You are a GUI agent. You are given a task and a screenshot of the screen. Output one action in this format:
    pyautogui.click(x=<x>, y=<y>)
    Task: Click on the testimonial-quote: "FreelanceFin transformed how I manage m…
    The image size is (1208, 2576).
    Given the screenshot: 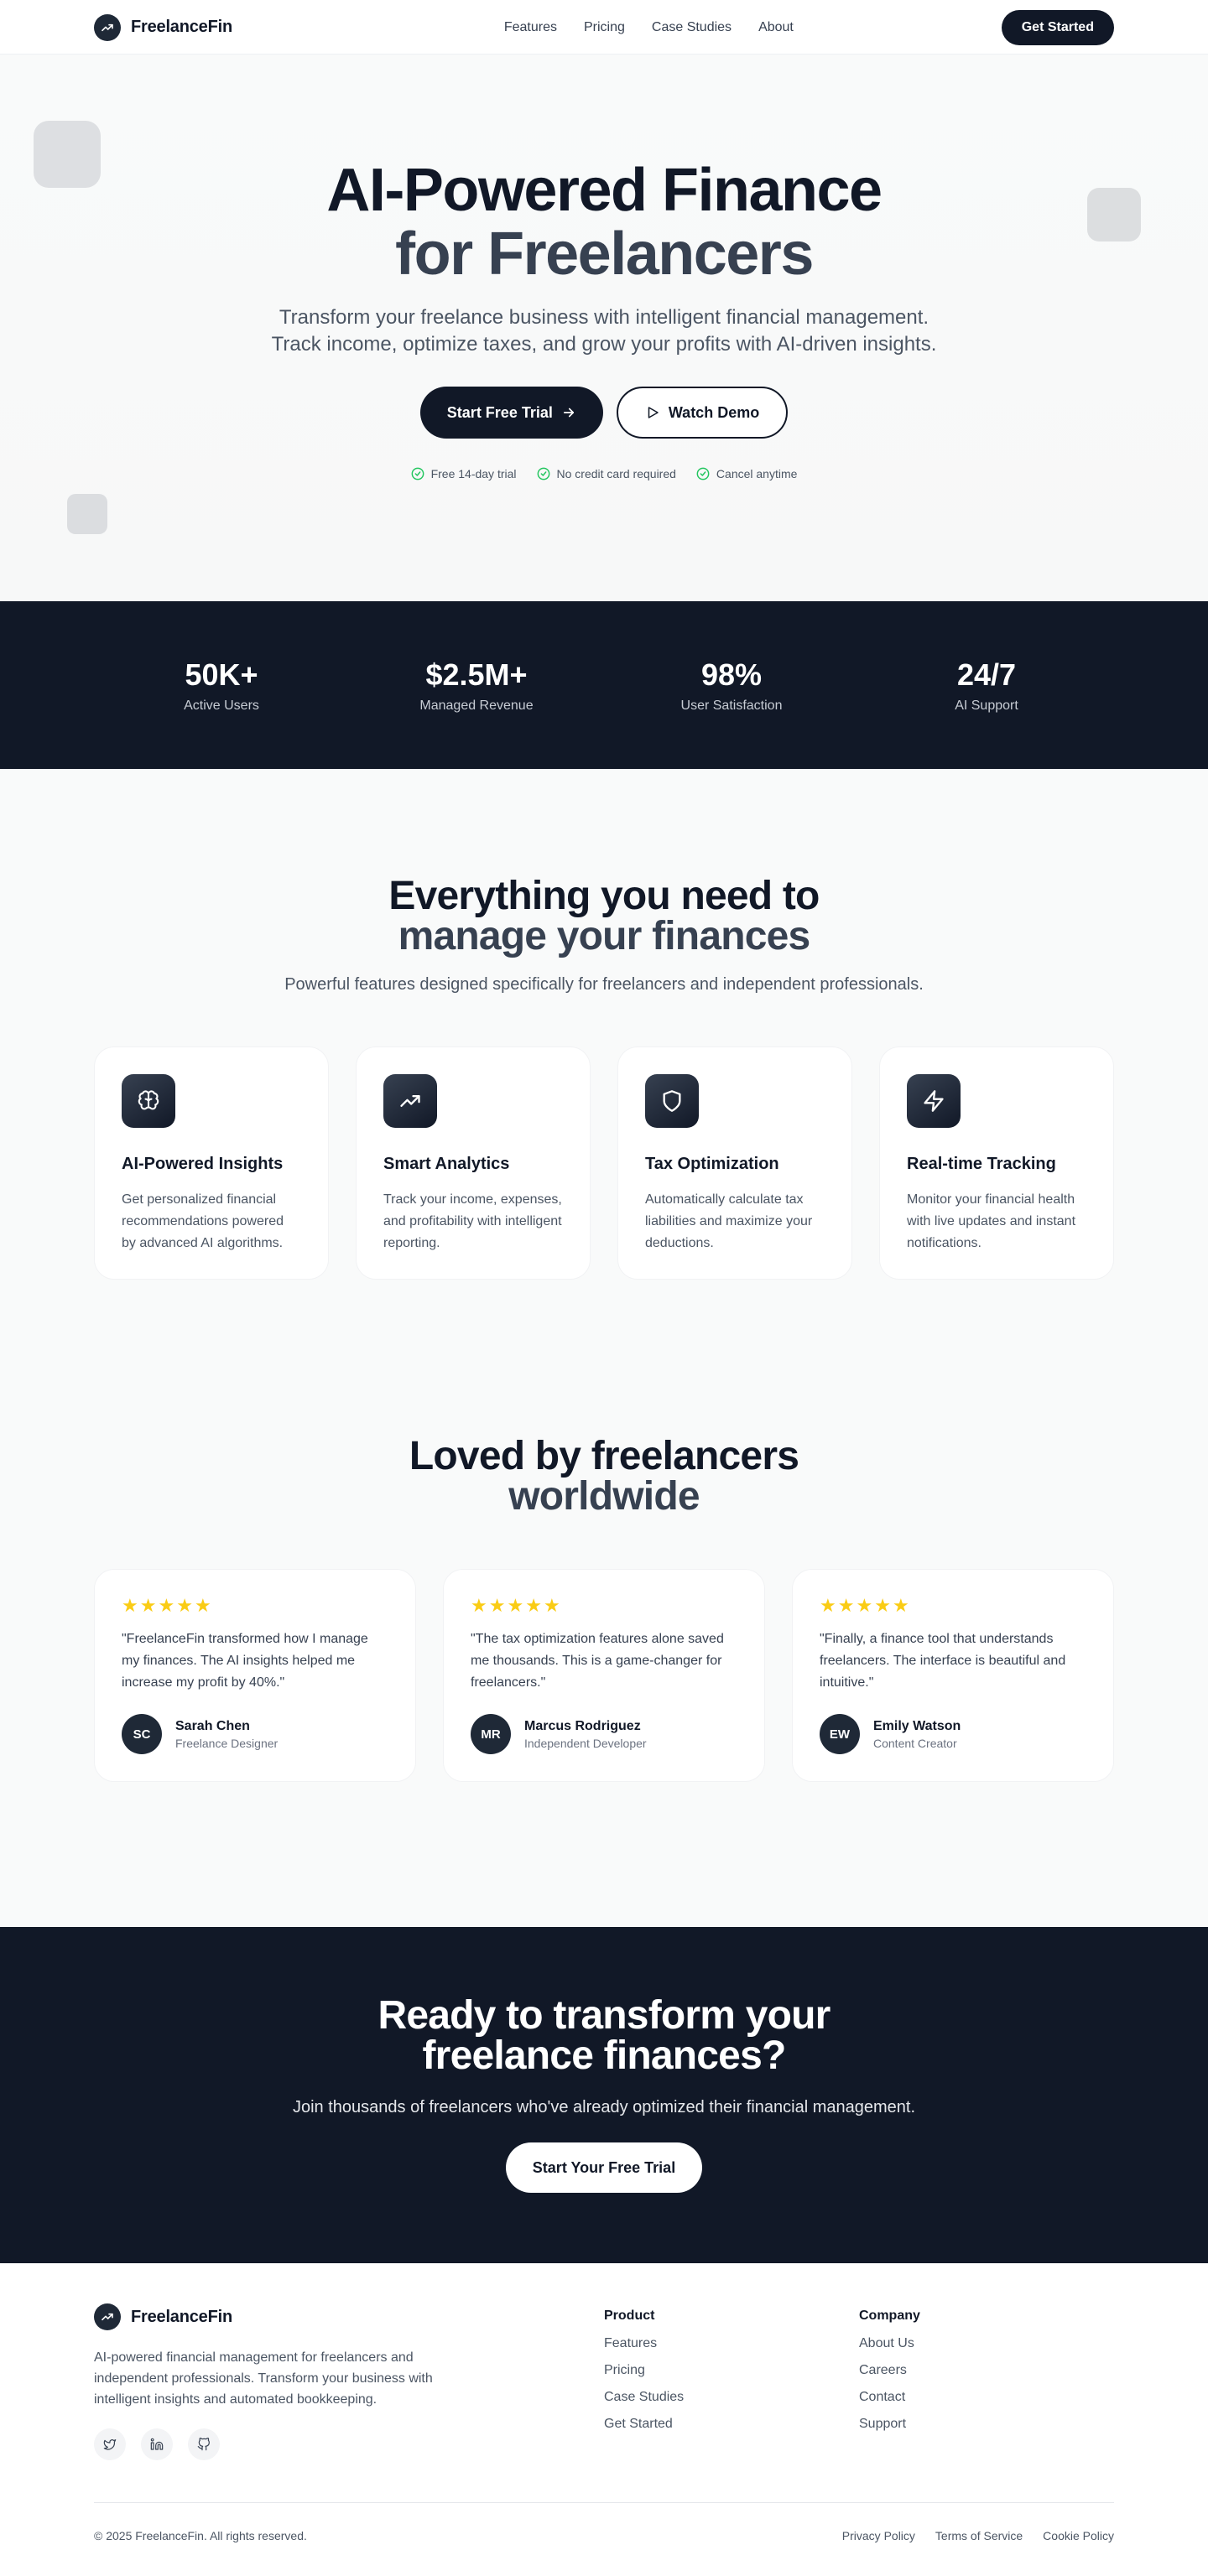 What is the action you would take?
    pyautogui.click(x=245, y=1661)
    